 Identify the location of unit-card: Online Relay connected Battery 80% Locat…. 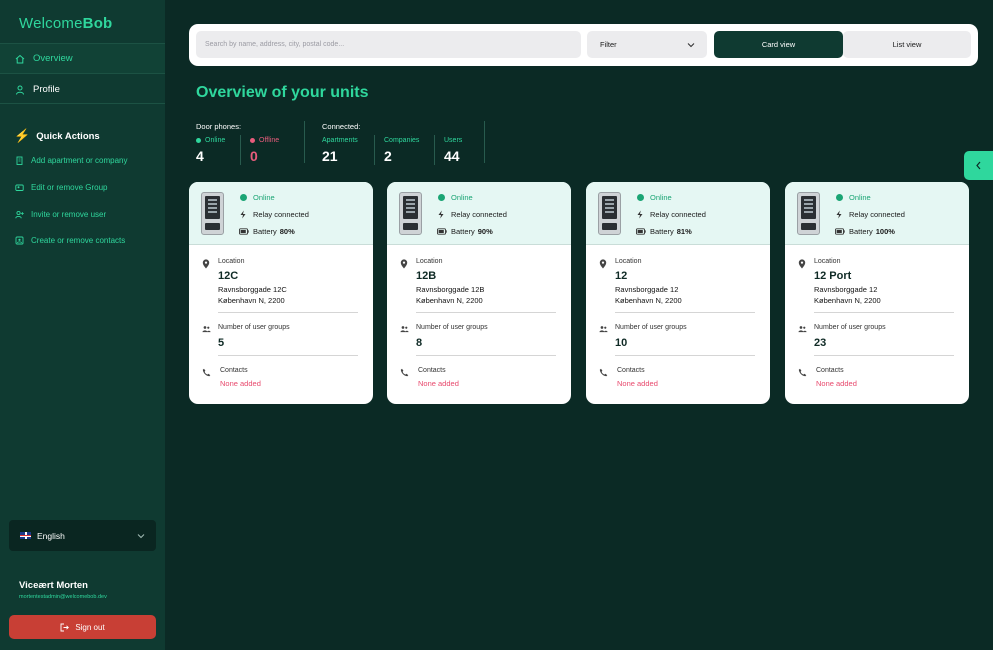
(281, 293).